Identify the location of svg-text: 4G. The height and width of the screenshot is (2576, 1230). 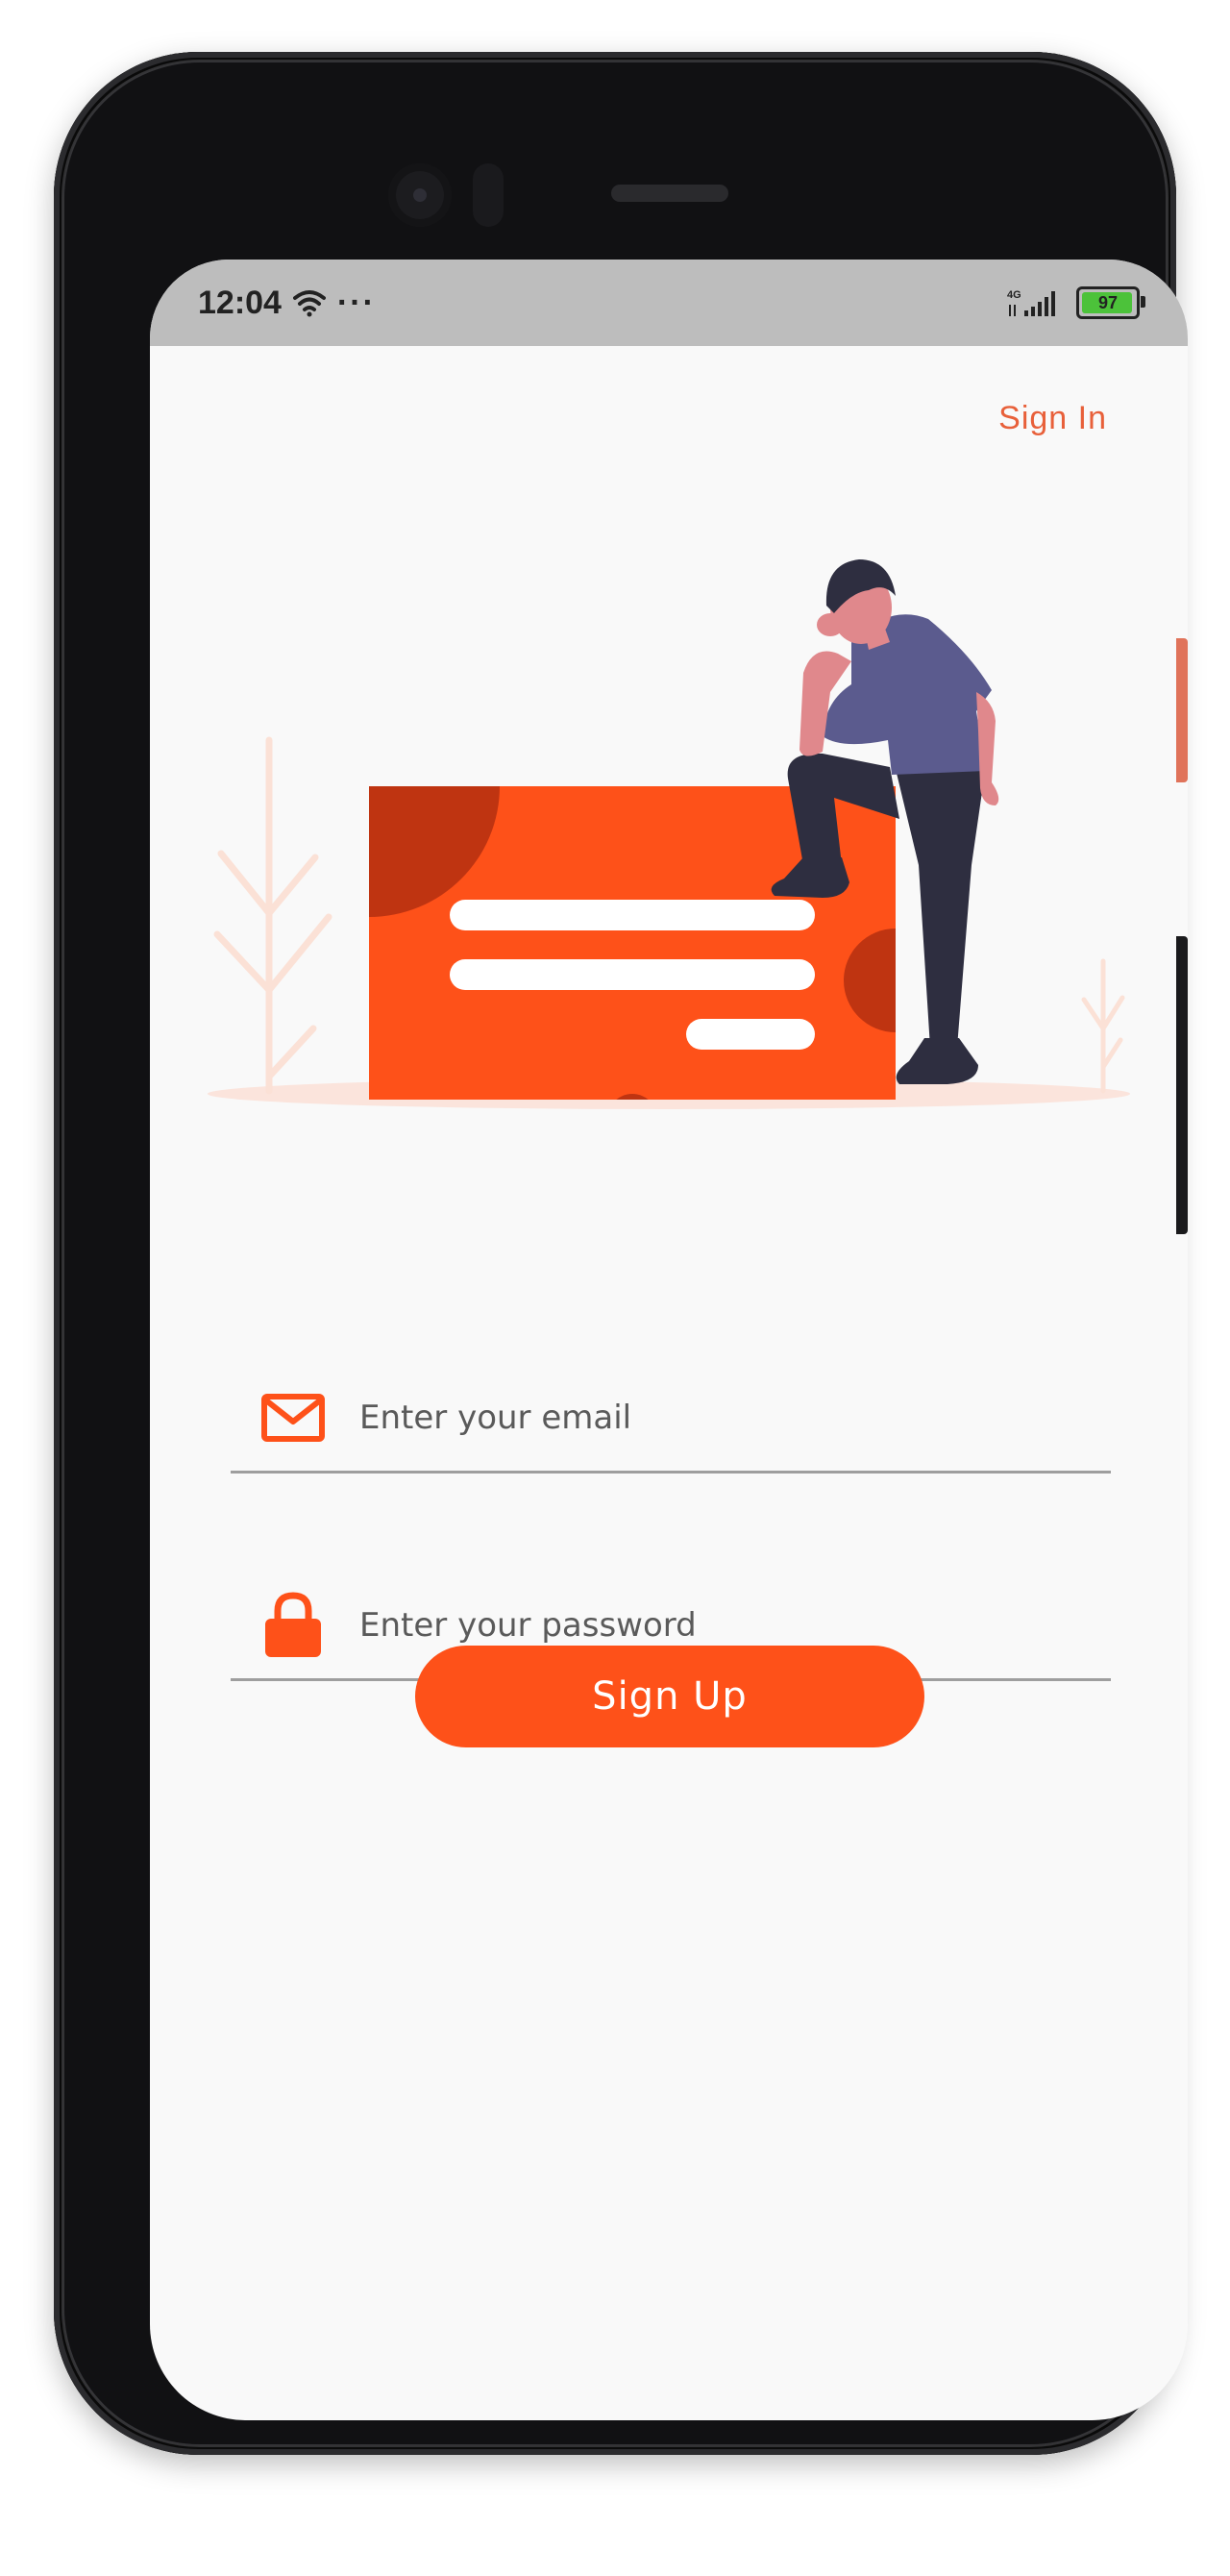
(1014, 295).